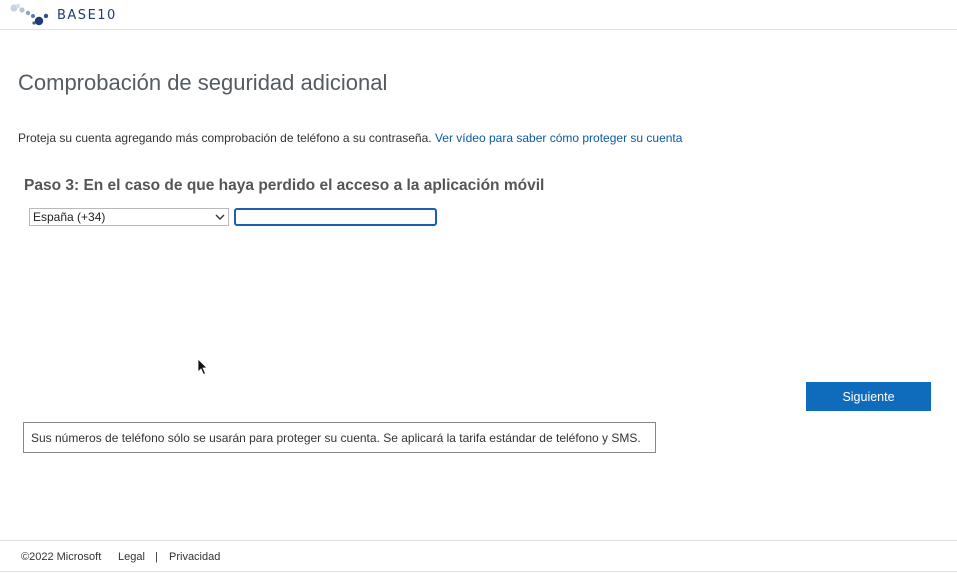 The image size is (957, 573). What do you see at coordinates (335, 217) in the screenshot?
I see `phone-number-input` at bounding box center [335, 217].